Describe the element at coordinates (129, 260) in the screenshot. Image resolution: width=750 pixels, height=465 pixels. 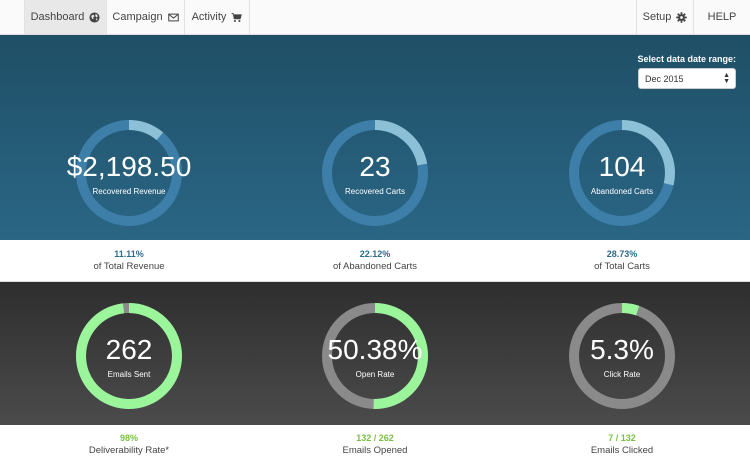
I see `stat-total-revenue: 11.11% of Total Revenue` at that location.